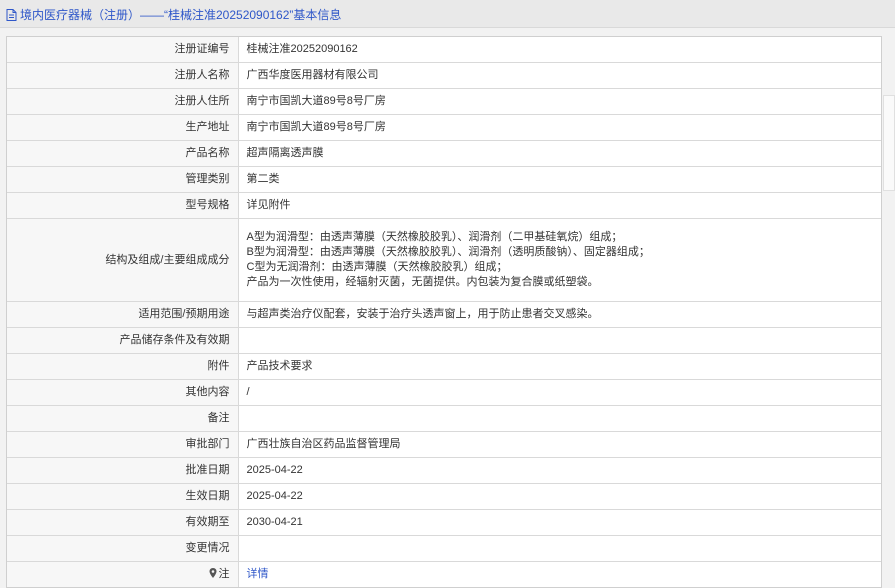 This screenshot has width=895, height=588. I want to click on table-row: 生效日期 2025-04-22, so click(444, 496).